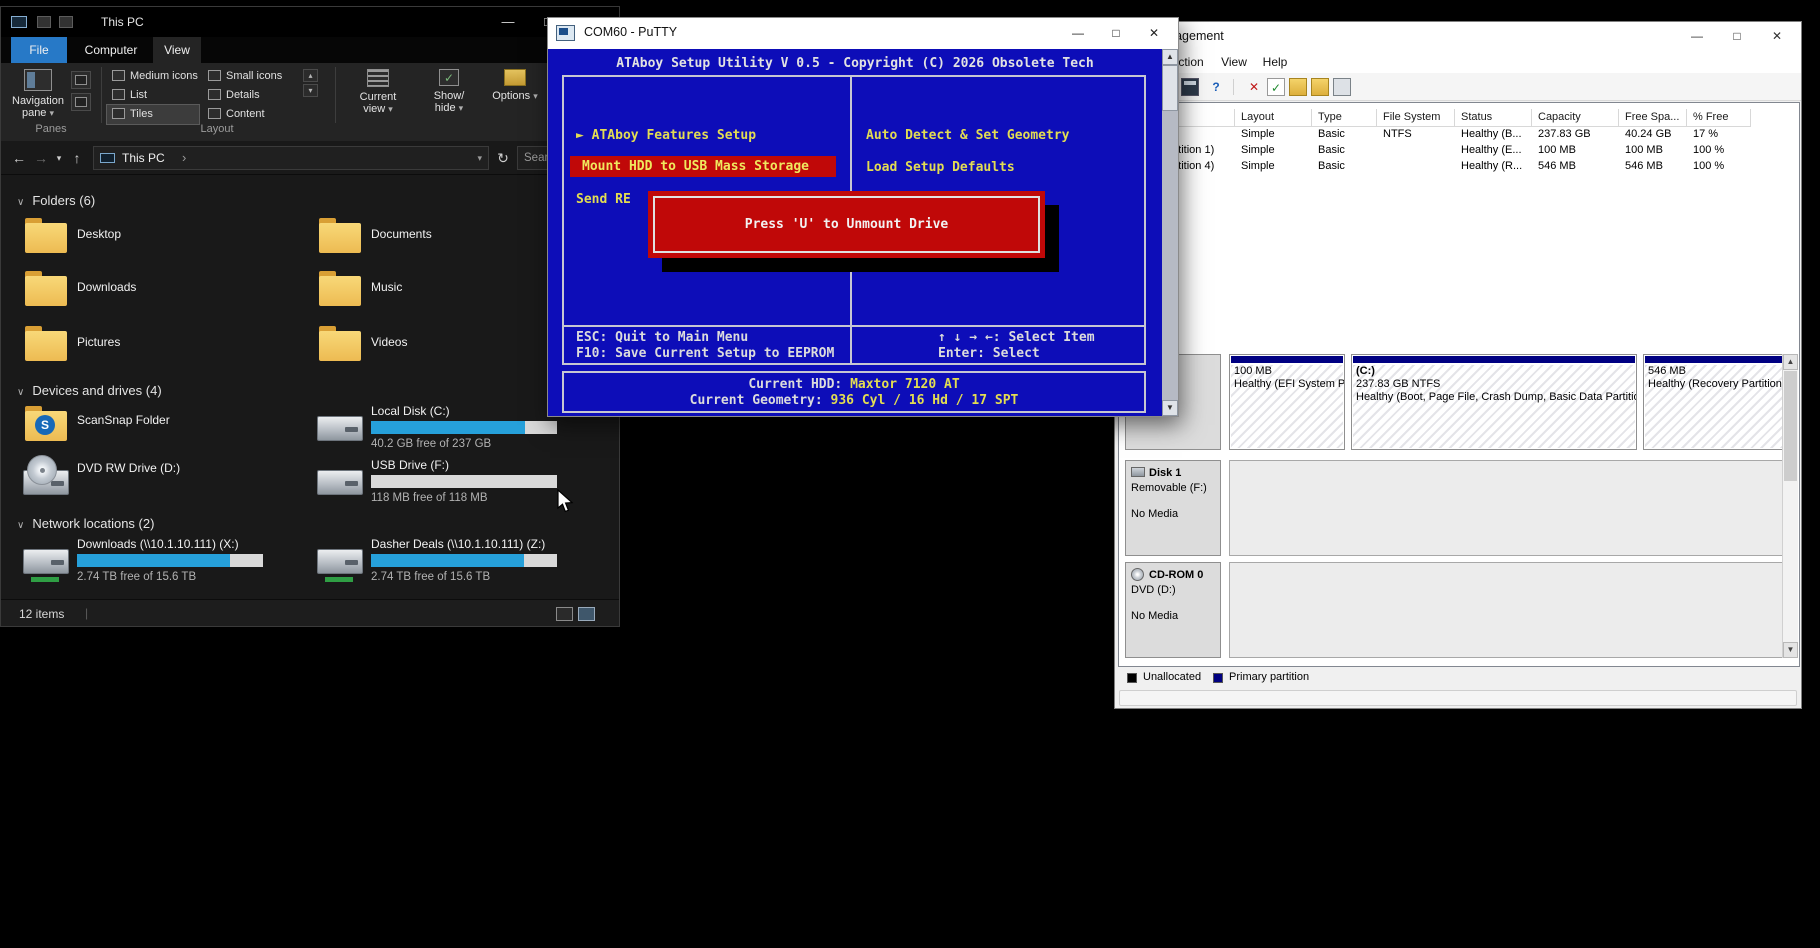 The height and width of the screenshot is (948, 1820). I want to click on section-devices: ∨ Devices and drives (4), so click(89, 390).